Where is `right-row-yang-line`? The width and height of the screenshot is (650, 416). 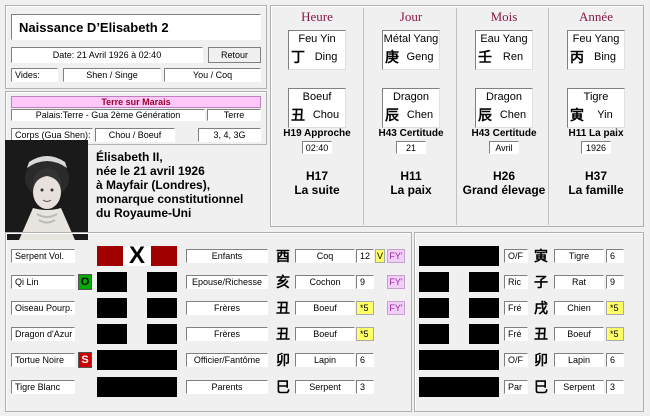 right-row-yang-line is located at coordinates (459, 360).